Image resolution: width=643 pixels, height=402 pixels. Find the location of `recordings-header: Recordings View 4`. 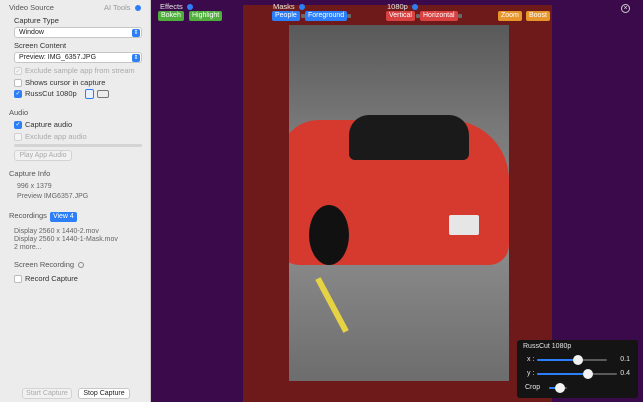

recordings-header: Recordings View 4 is located at coordinates (43, 216).